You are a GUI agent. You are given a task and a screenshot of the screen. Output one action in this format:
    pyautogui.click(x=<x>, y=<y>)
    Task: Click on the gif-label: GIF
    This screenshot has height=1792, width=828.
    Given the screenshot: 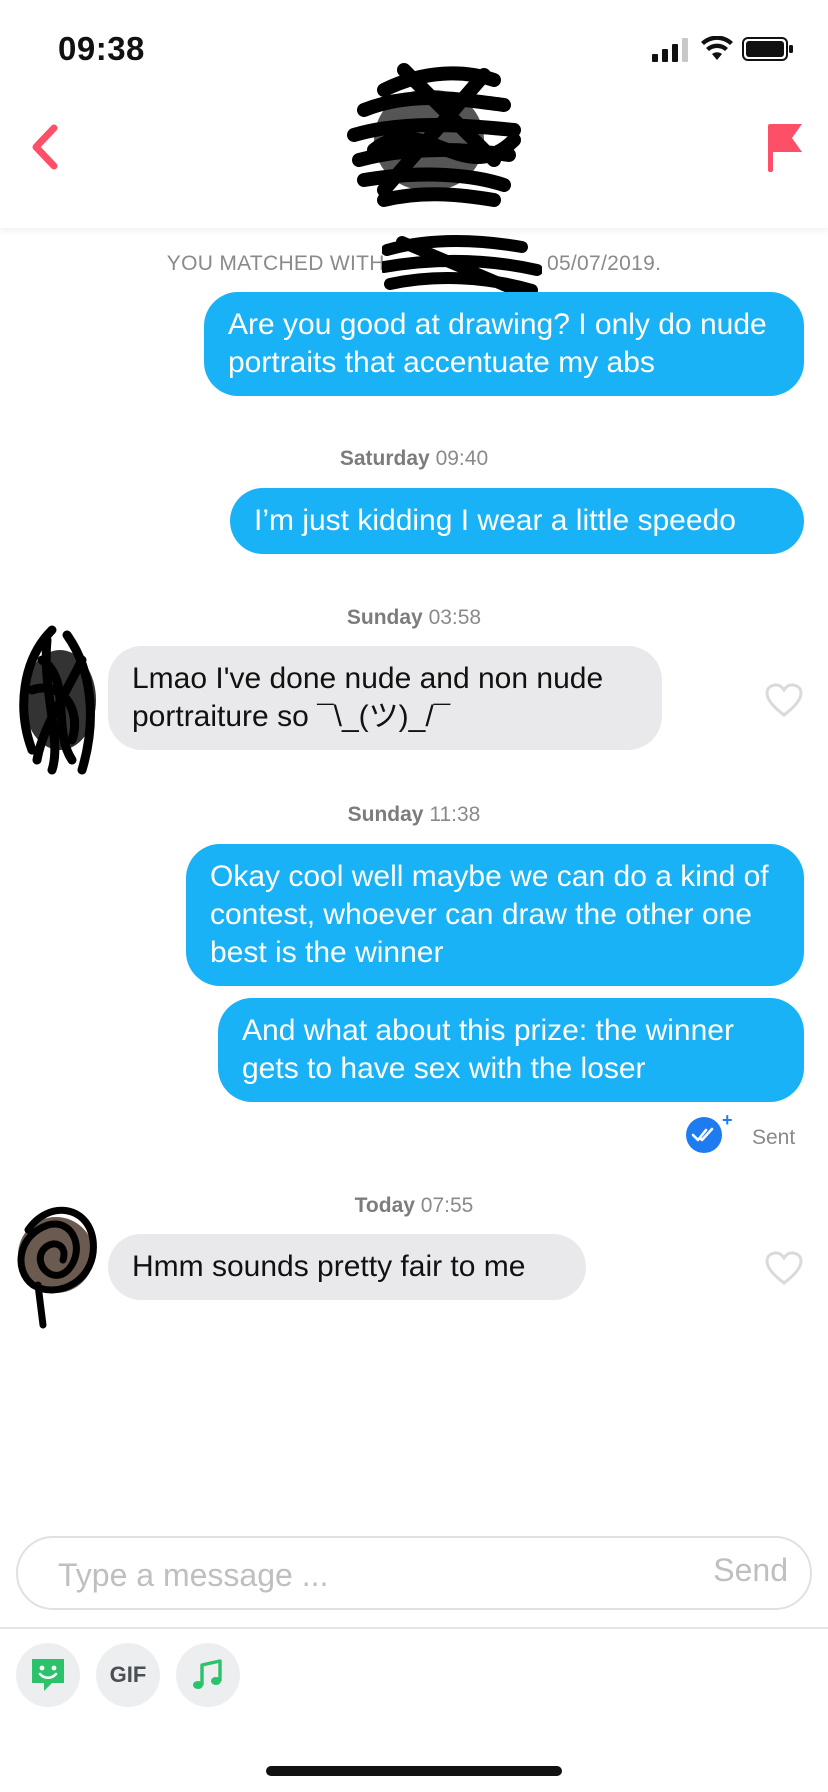 What is the action you would take?
    pyautogui.click(x=128, y=1674)
    